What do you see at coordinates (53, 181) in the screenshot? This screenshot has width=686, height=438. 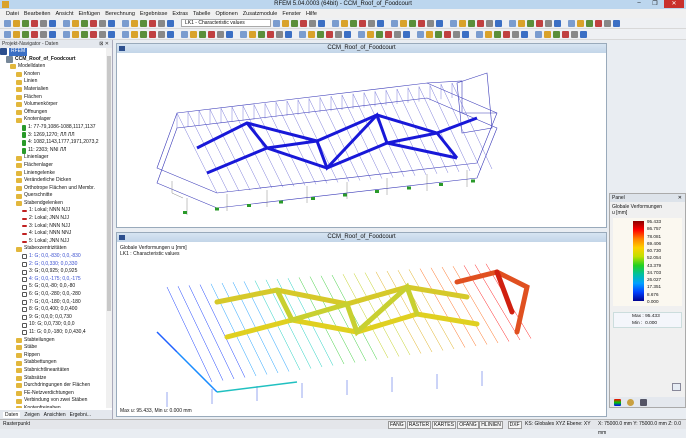 I see `tree-item: Veränderliche Dicken` at bounding box center [53, 181].